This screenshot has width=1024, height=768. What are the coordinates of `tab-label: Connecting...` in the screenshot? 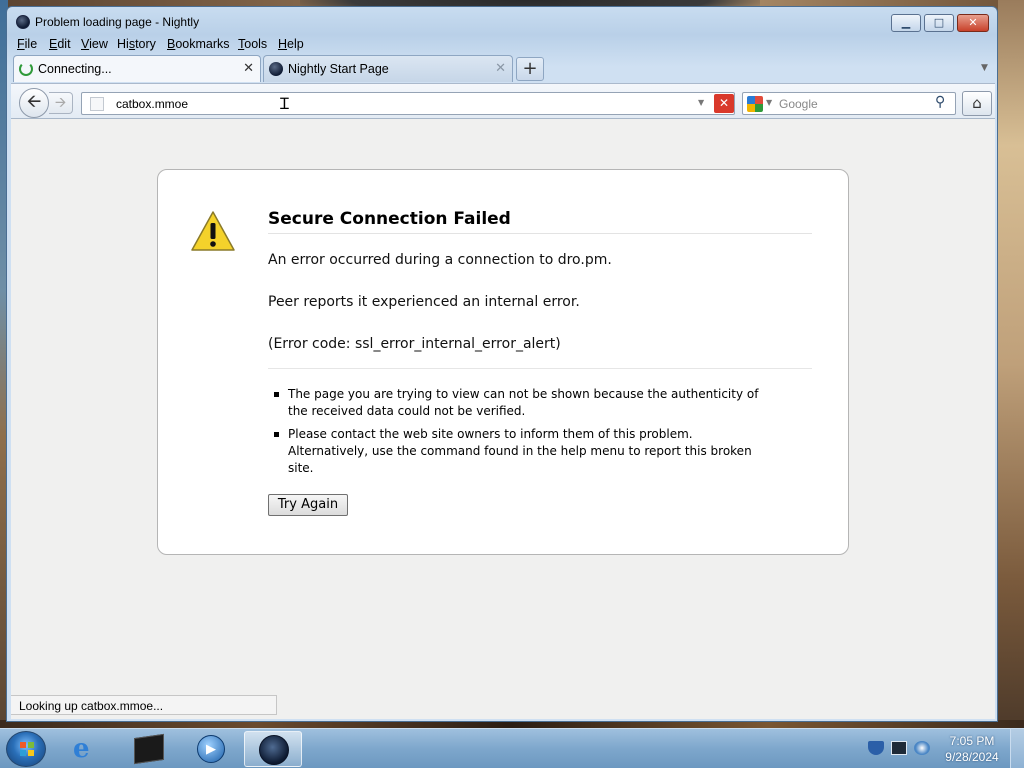 It's located at (75, 69).